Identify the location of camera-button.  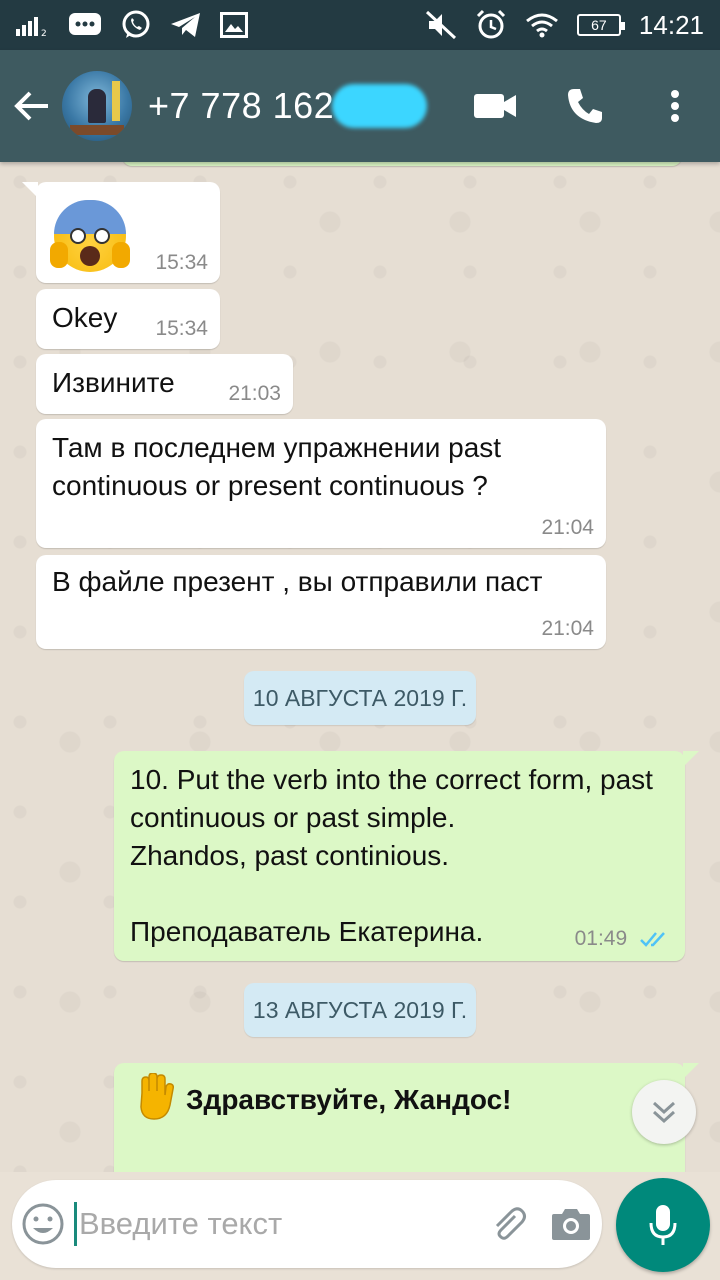
(571, 1224).